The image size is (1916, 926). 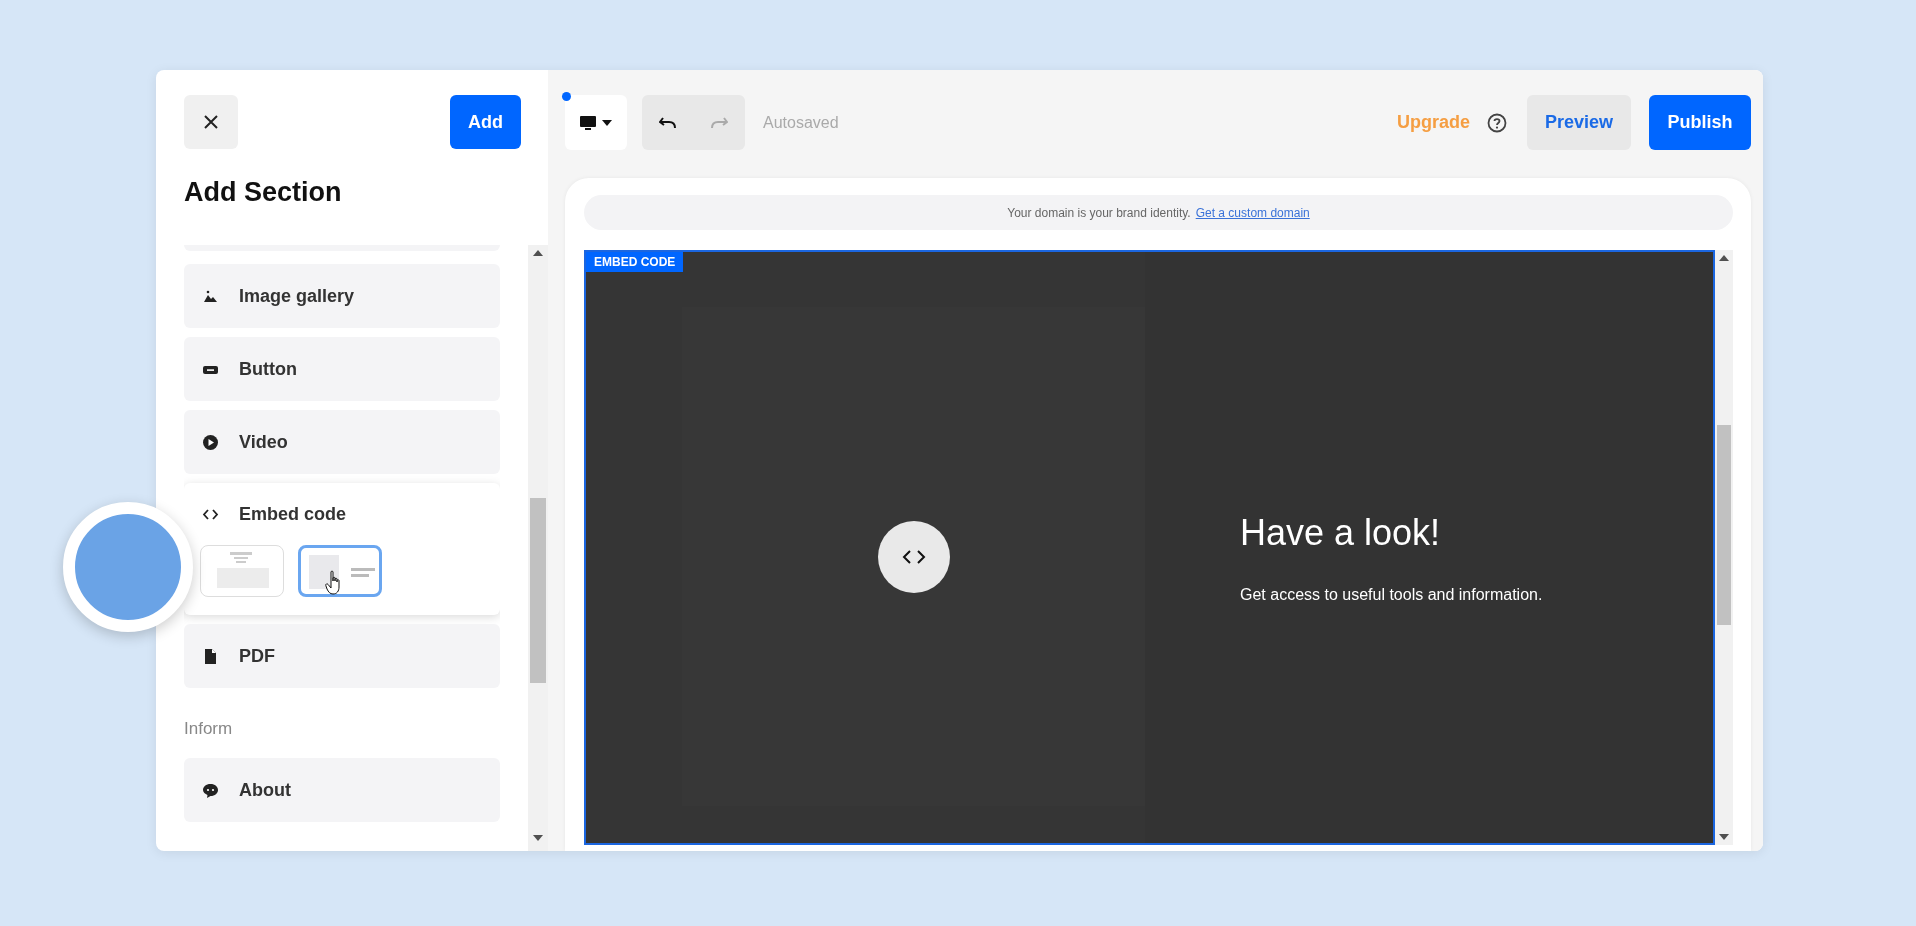 I want to click on code-icon, so click(x=913, y=556).